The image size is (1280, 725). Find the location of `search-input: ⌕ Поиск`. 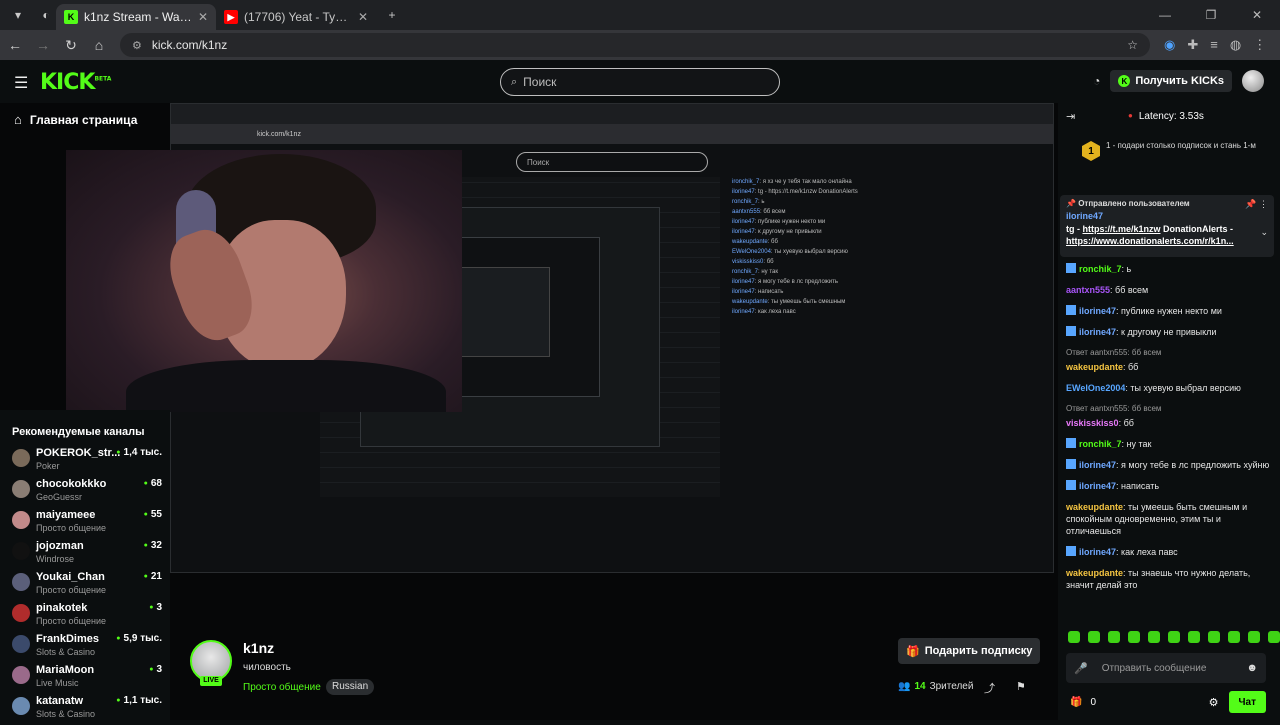

search-input: ⌕ Поиск is located at coordinates (640, 82).